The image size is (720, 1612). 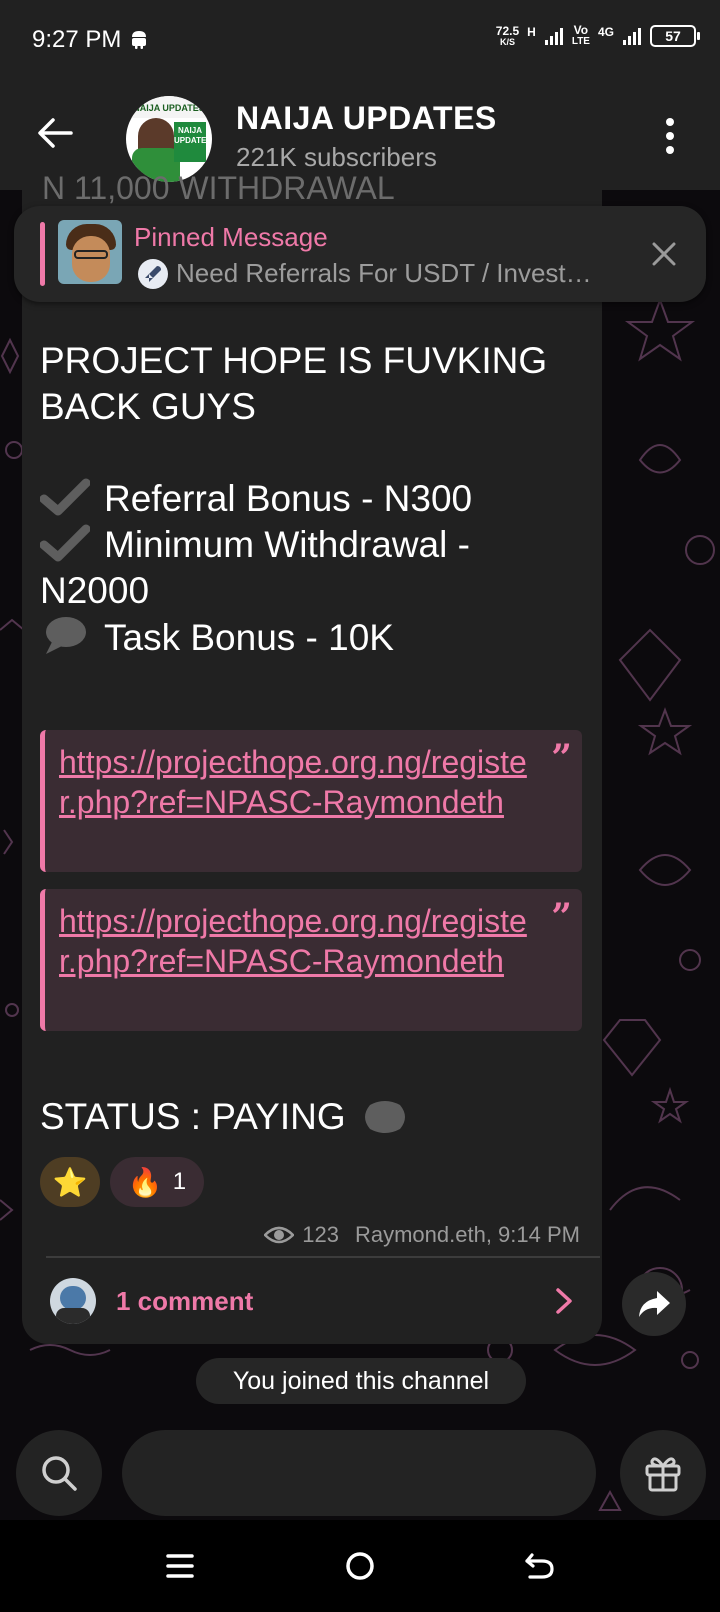 I want to click on reaction-star: ⭐, so click(x=70, y=1182).